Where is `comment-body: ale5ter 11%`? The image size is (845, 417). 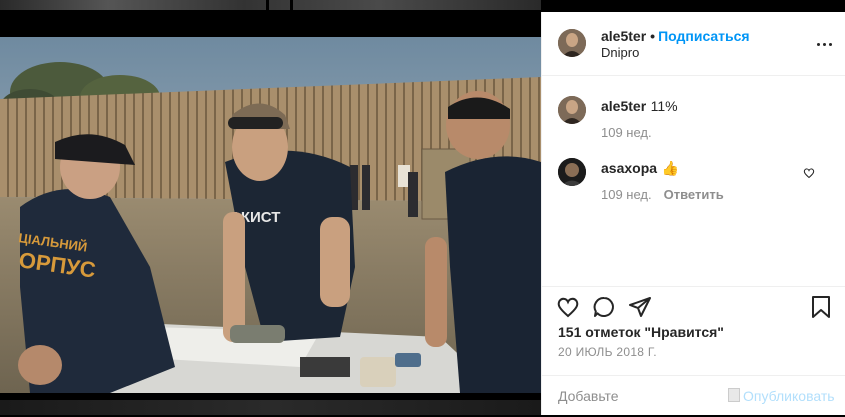
comment-body: ale5ter 11% is located at coordinates (639, 107).